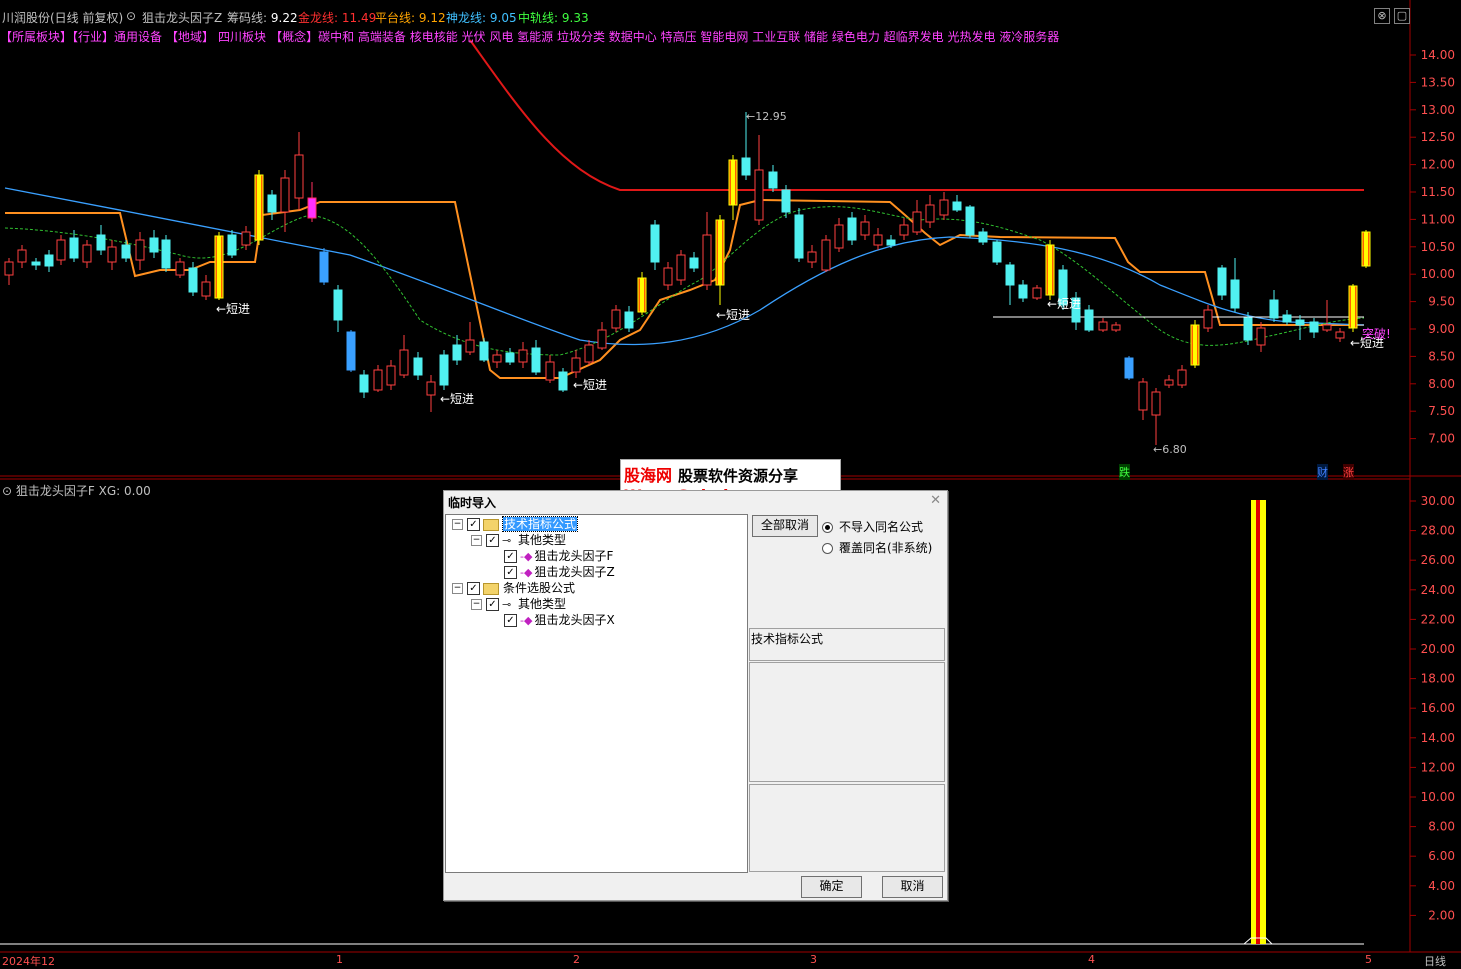 The width and height of the screenshot is (1461, 969). I want to click on formula-description-panel, so click(847, 722).